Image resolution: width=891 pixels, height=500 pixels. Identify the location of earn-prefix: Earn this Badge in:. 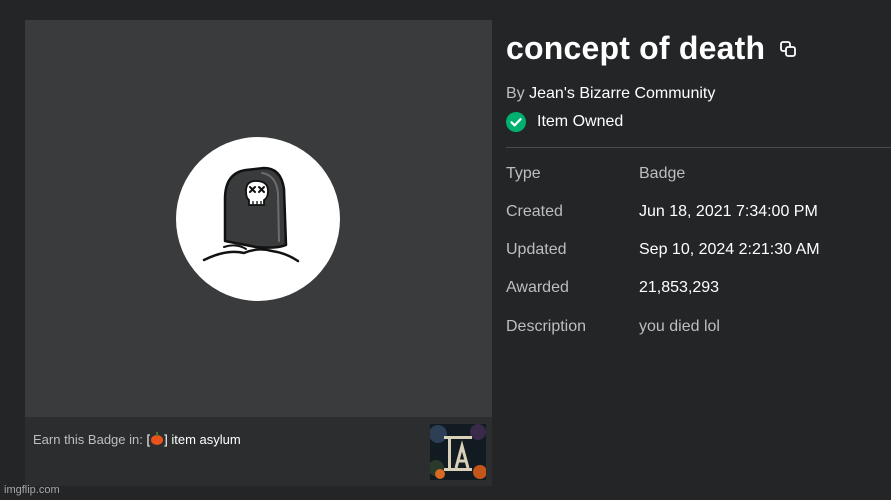
(88, 439).